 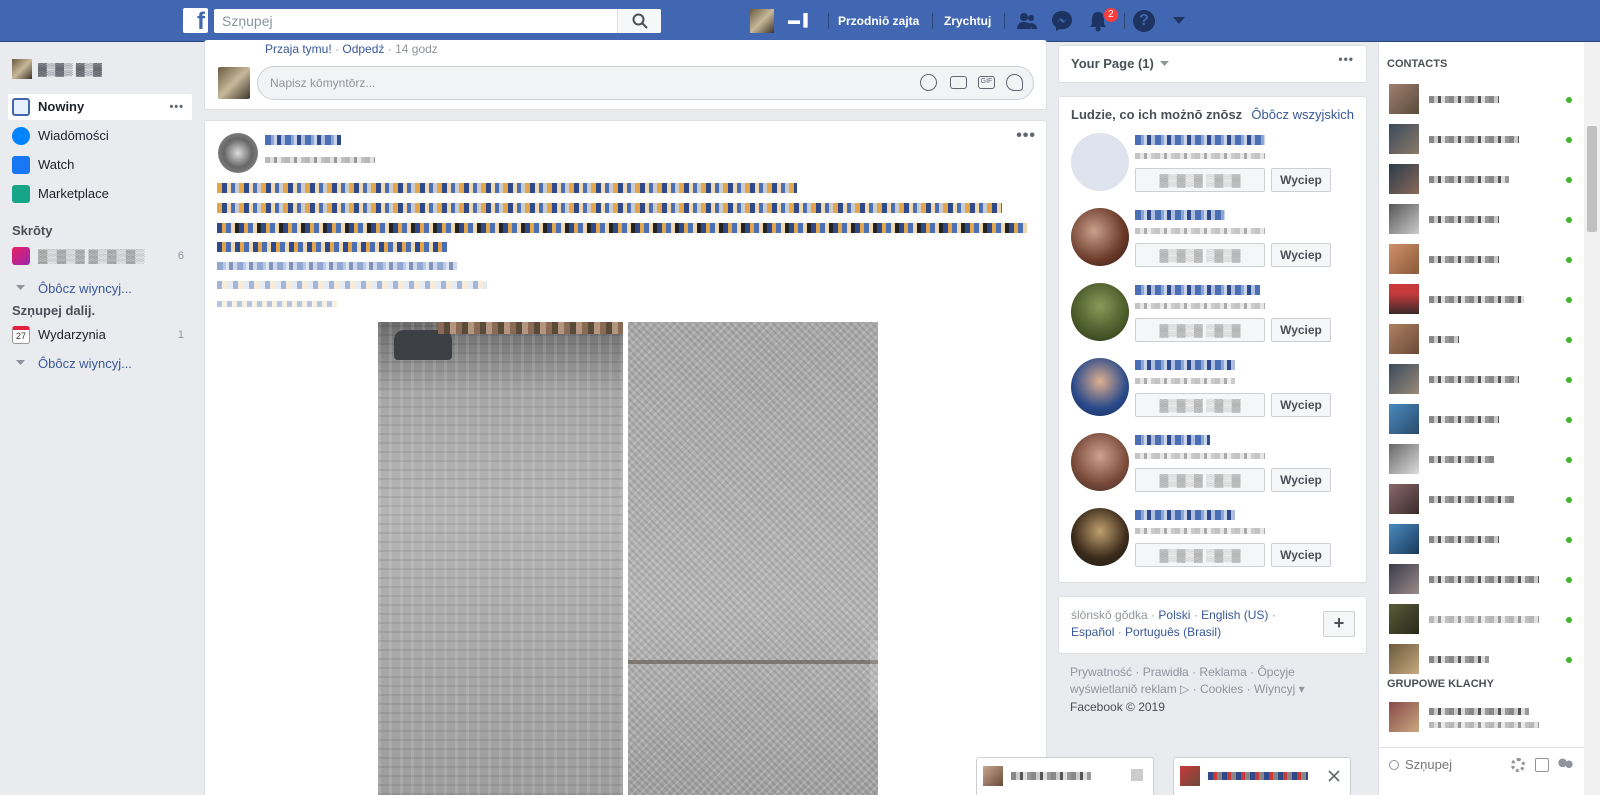 What do you see at coordinates (639, 21) in the screenshot?
I see `search-button` at bounding box center [639, 21].